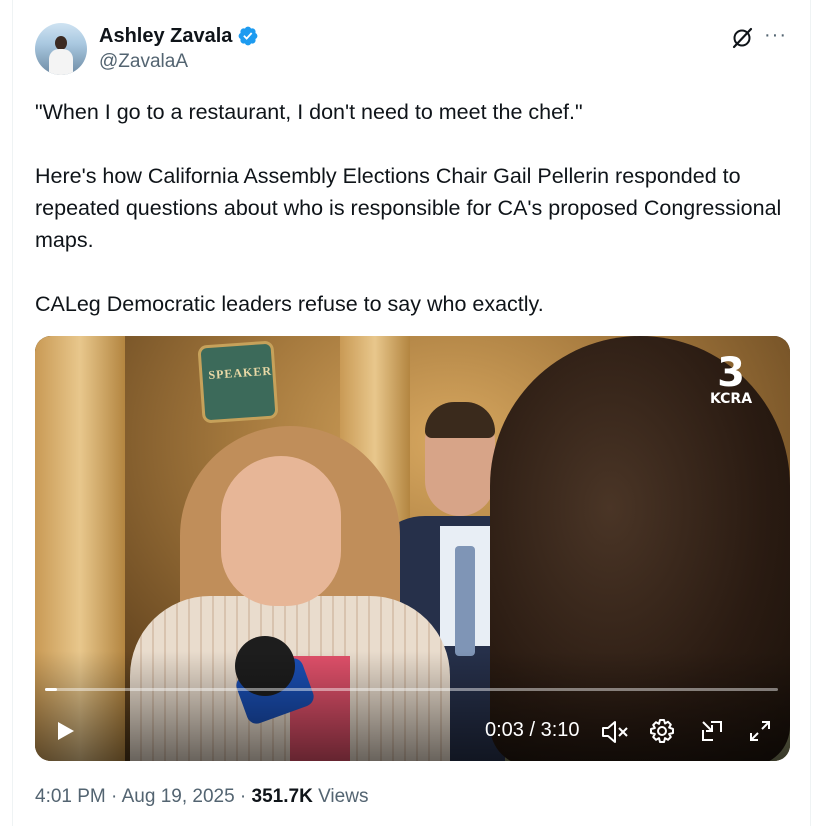  I want to click on speaker-sign-text: SPEAKER, so click(240, 373).